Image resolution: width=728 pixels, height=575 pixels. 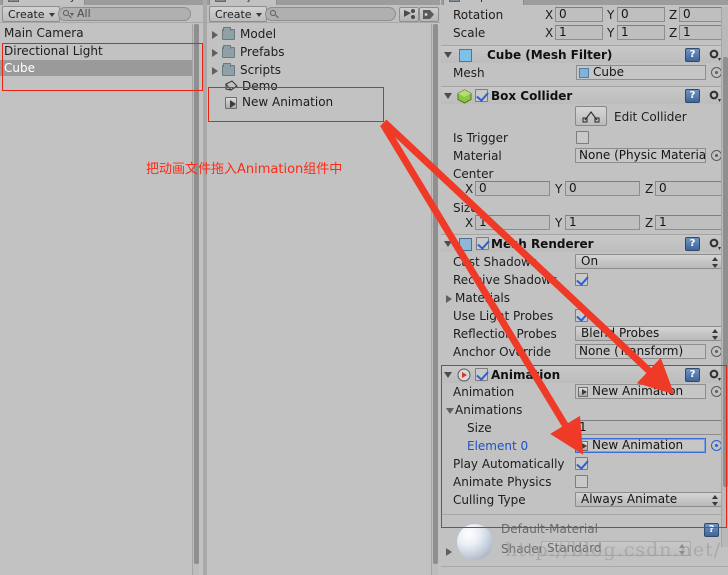 What do you see at coordinates (475, 542) in the screenshot?
I see `material-preview-sphere` at bounding box center [475, 542].